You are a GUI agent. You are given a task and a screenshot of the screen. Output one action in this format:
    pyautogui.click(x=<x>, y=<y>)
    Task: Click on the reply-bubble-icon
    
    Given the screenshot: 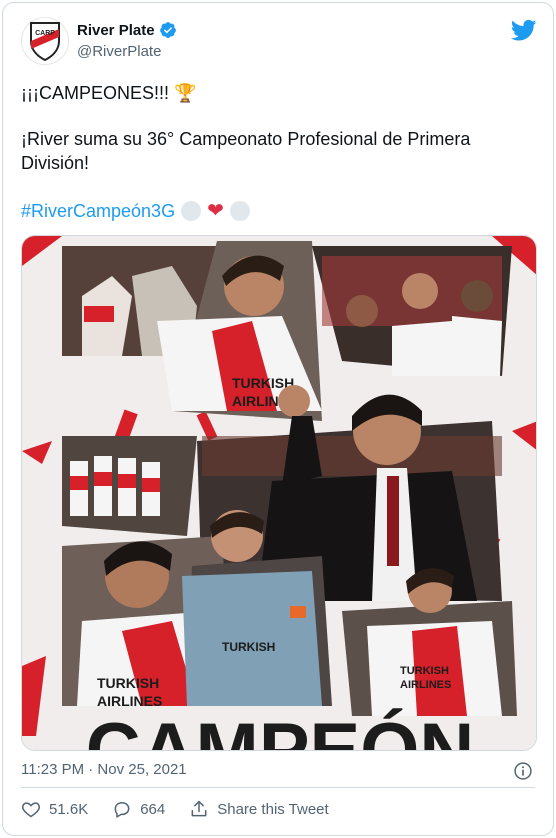 What is the action you would take?
    pyautogui.click(x=122, y=810)
    